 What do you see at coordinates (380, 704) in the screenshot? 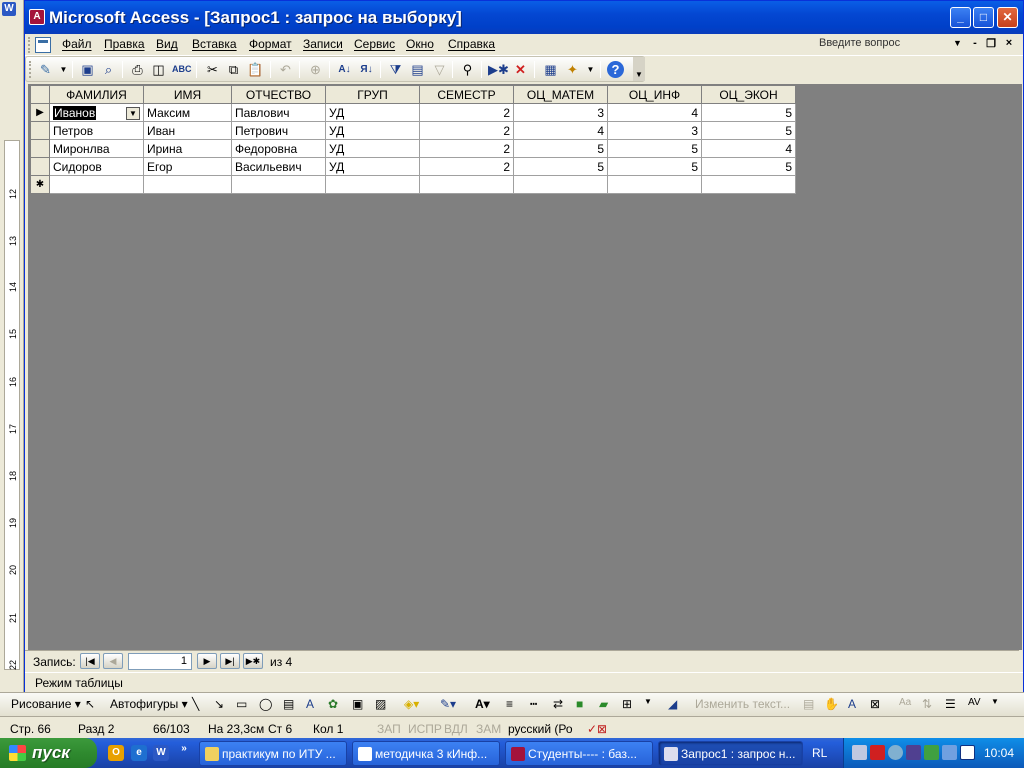
I see `picture-icon: ▨` at bounding box center [380, 704].